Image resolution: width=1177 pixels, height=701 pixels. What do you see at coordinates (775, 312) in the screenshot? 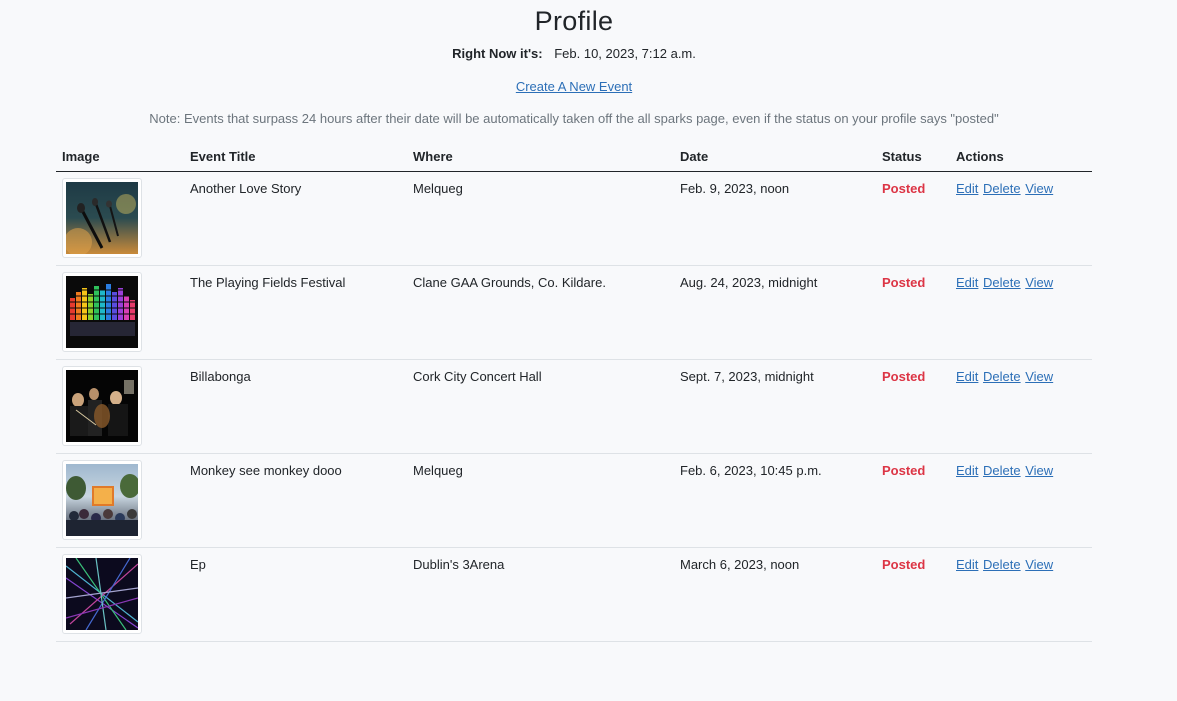
I see `event-date: Aug. 24, 2023, midnight` at bounding box center [775, 312].